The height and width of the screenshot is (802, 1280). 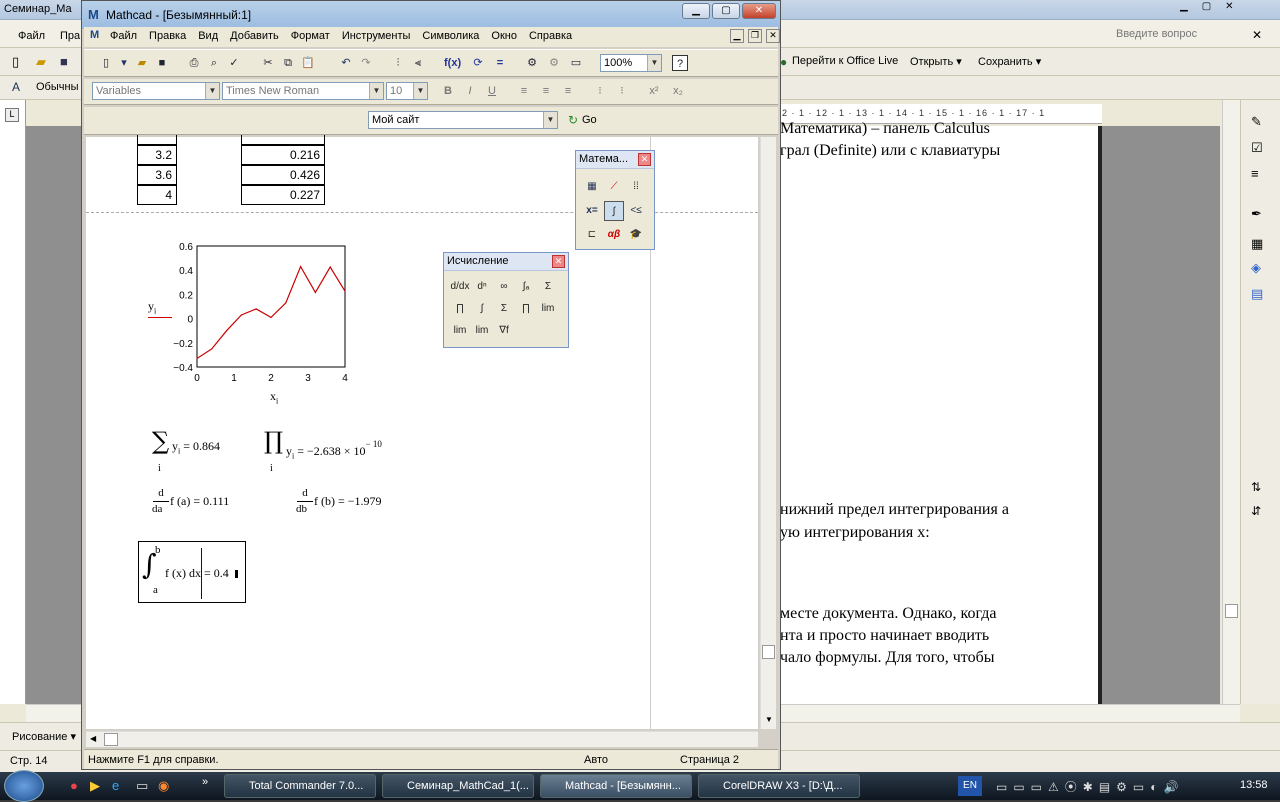 I want to click on cut-icon: ✂, so click(x=268, y=63).